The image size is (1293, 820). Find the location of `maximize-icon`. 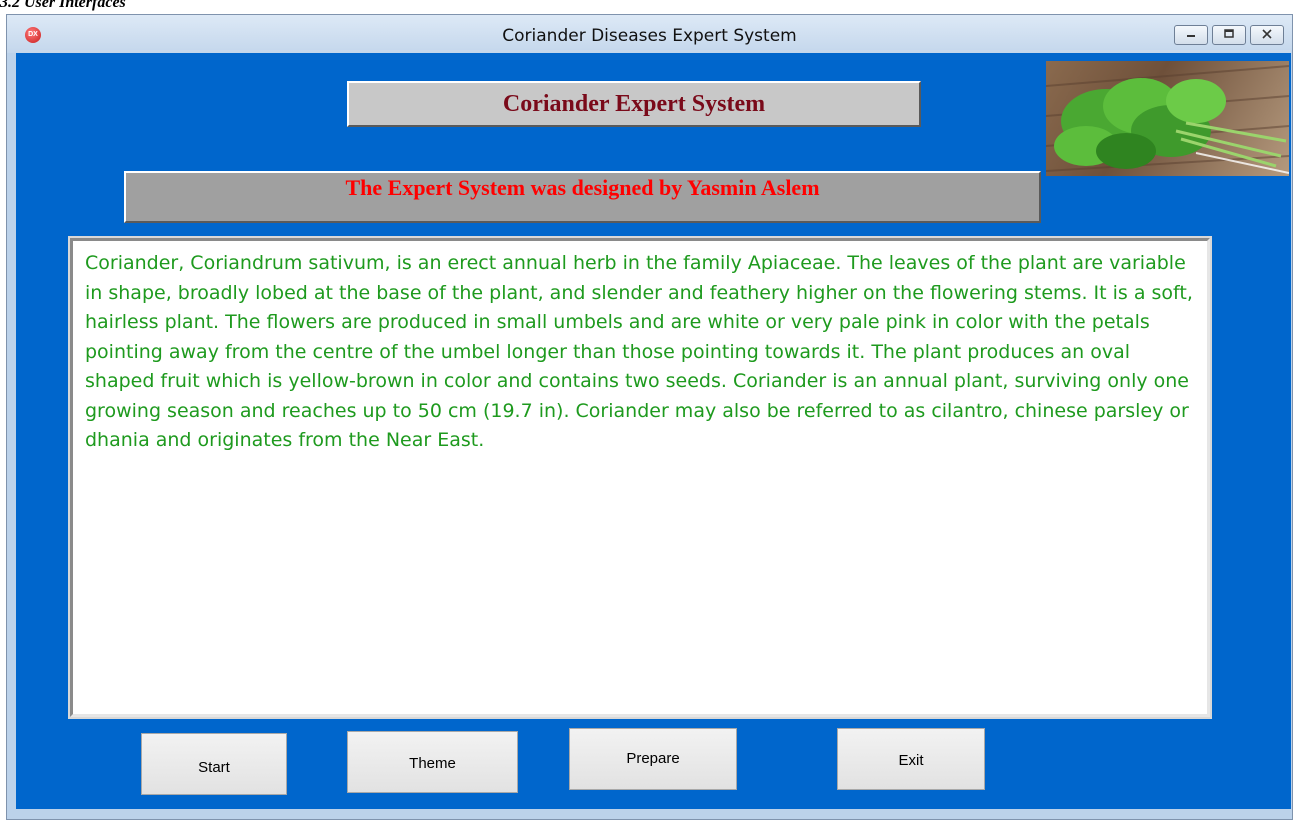

maximize-icon is located at coordinates (1229, 33).